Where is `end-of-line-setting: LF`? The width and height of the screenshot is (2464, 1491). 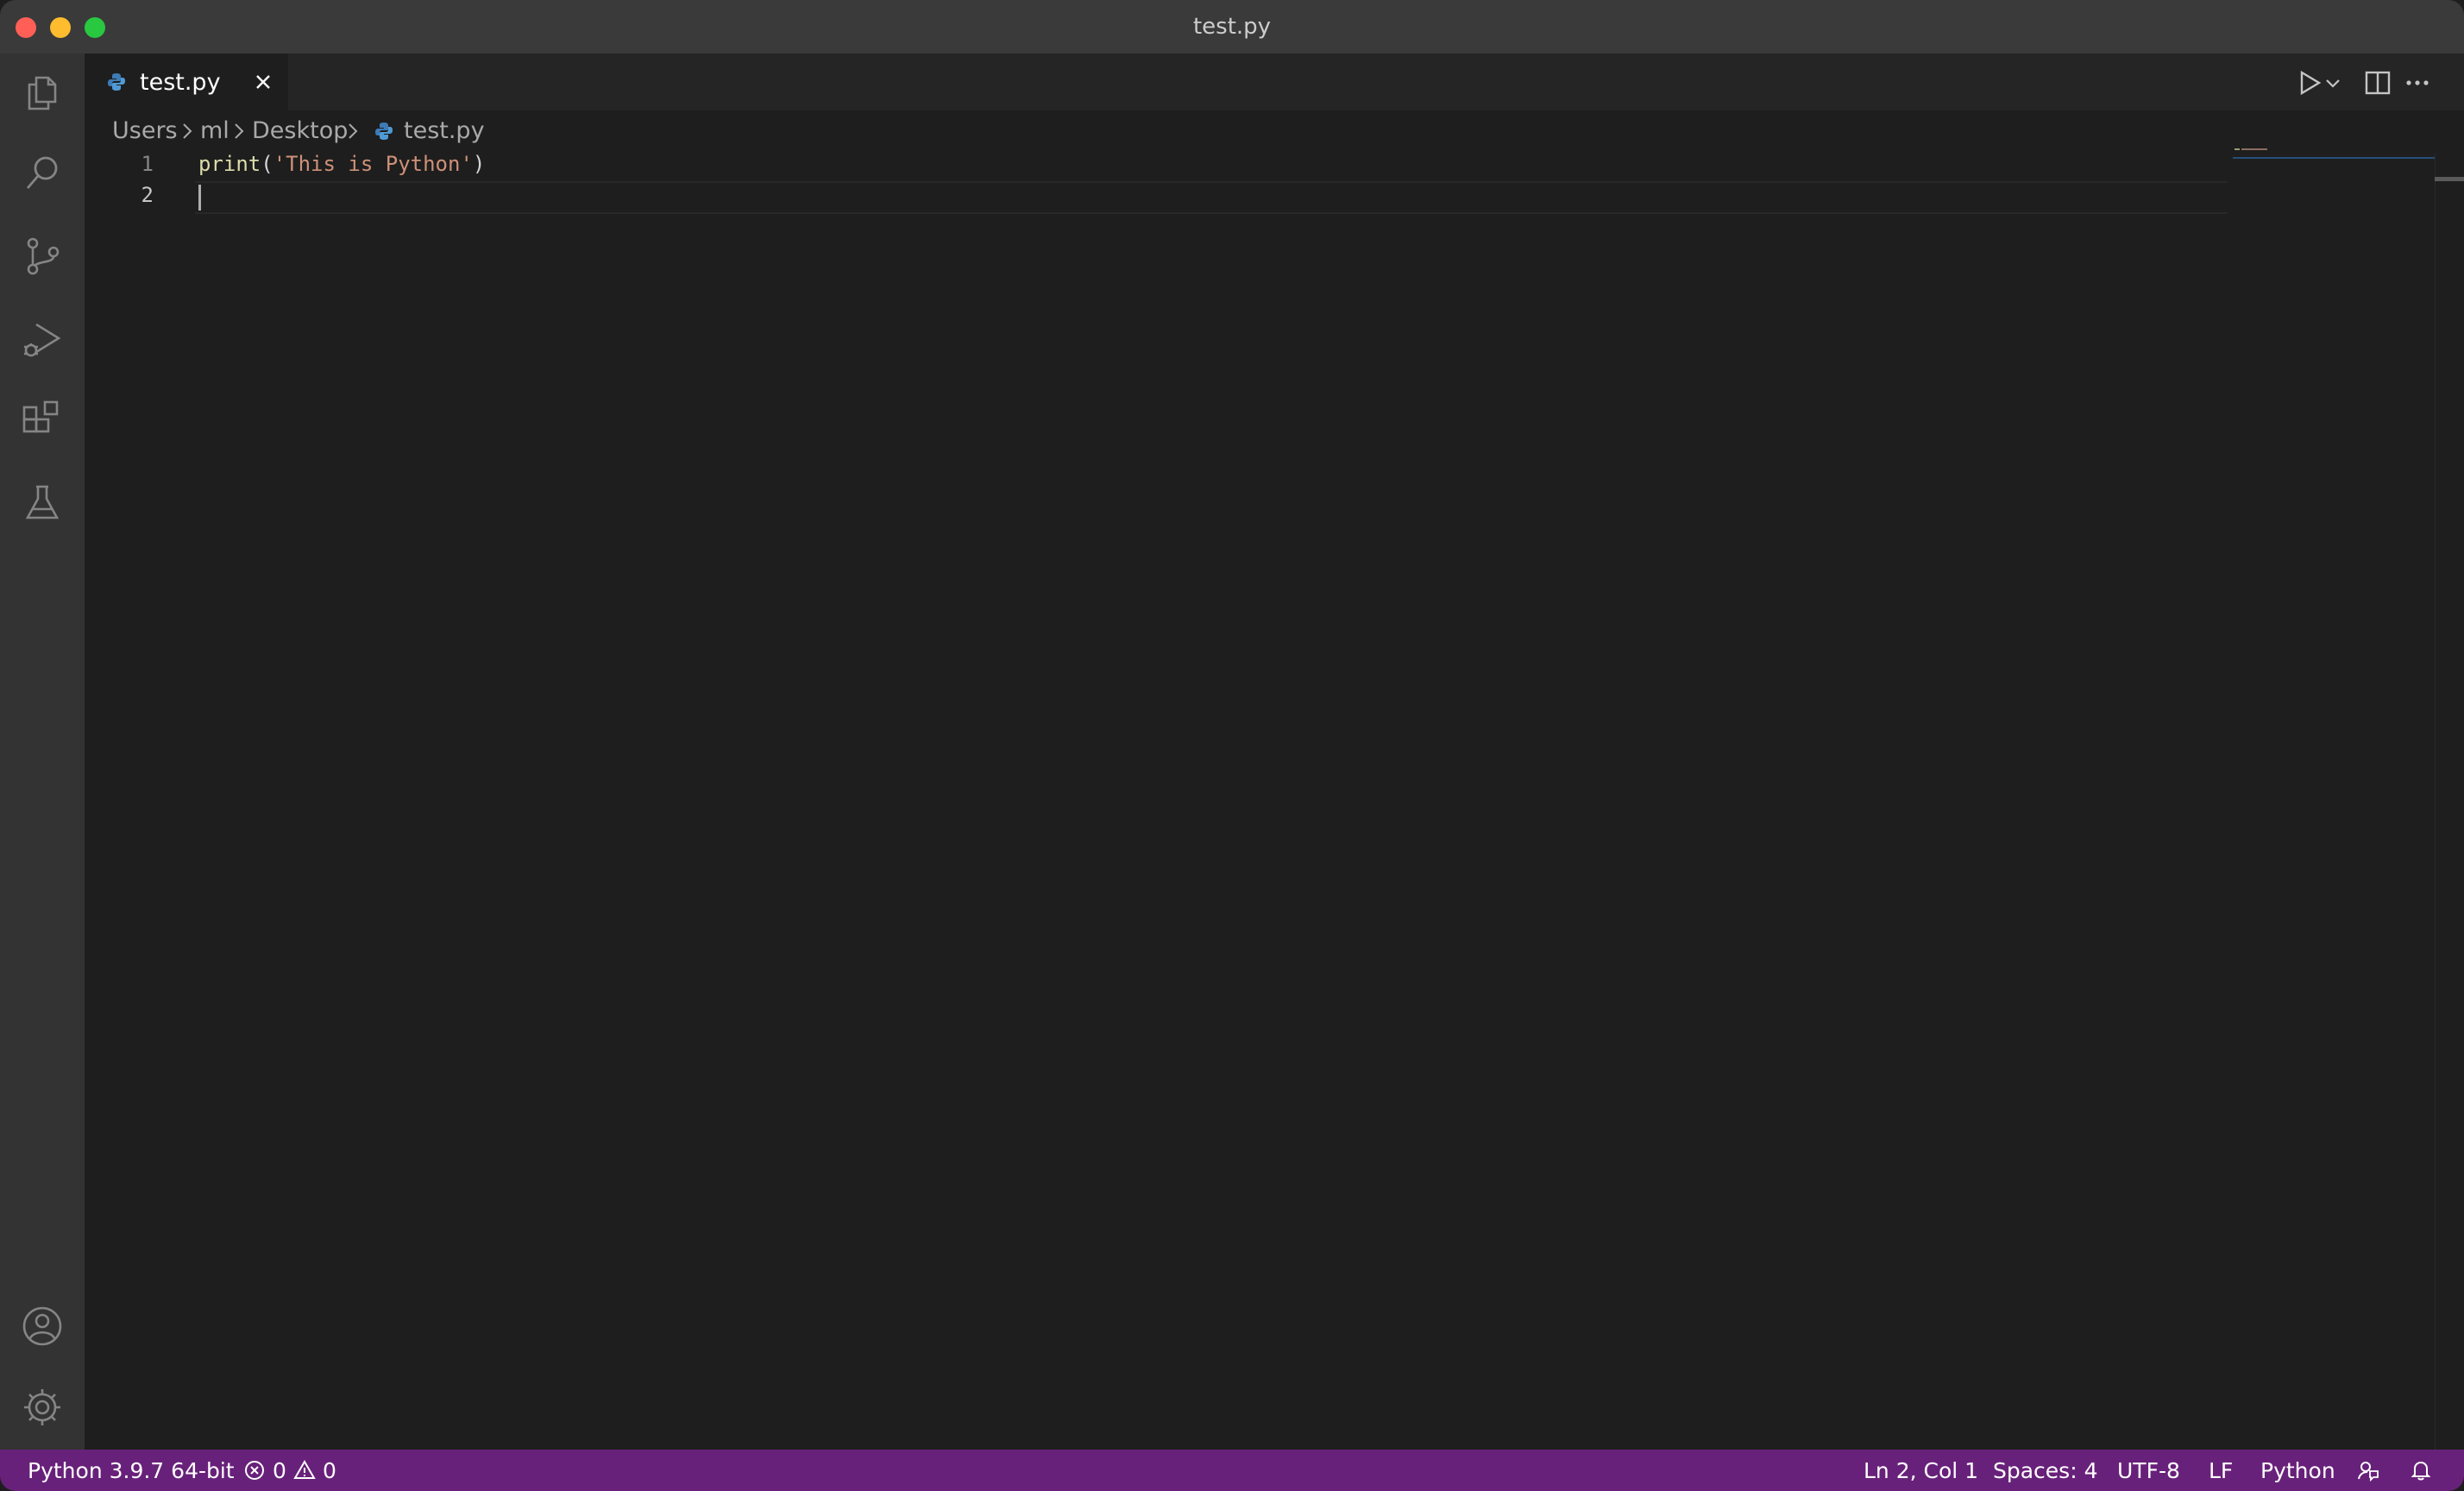 end-of-line-setting: LF is located at coordinates (2221, 1470).